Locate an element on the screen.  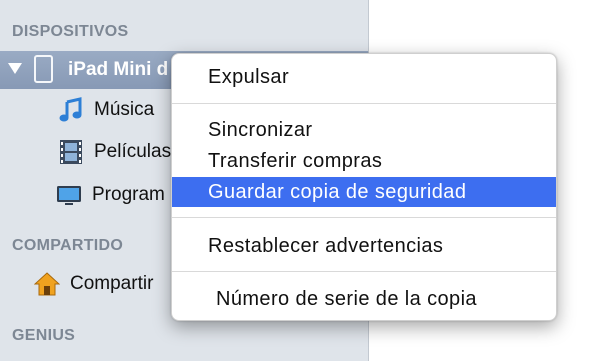
sidebar-item-label: Compartir is located at coordinates (112, 283).